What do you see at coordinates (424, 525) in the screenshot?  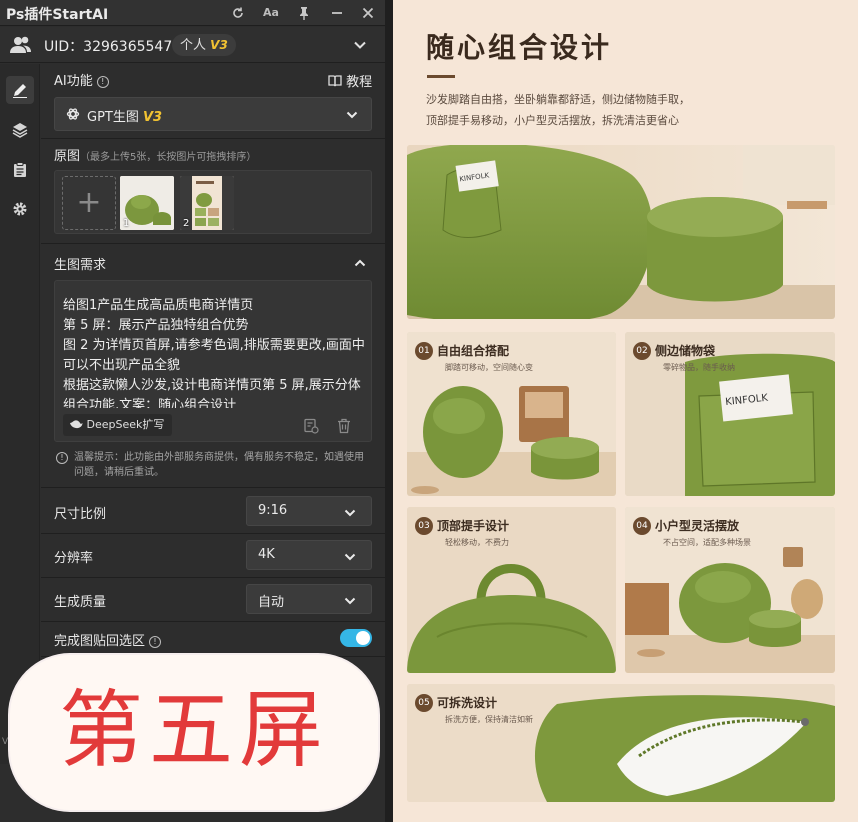 I see `card-number: 03` at bounding box center [424, 525].